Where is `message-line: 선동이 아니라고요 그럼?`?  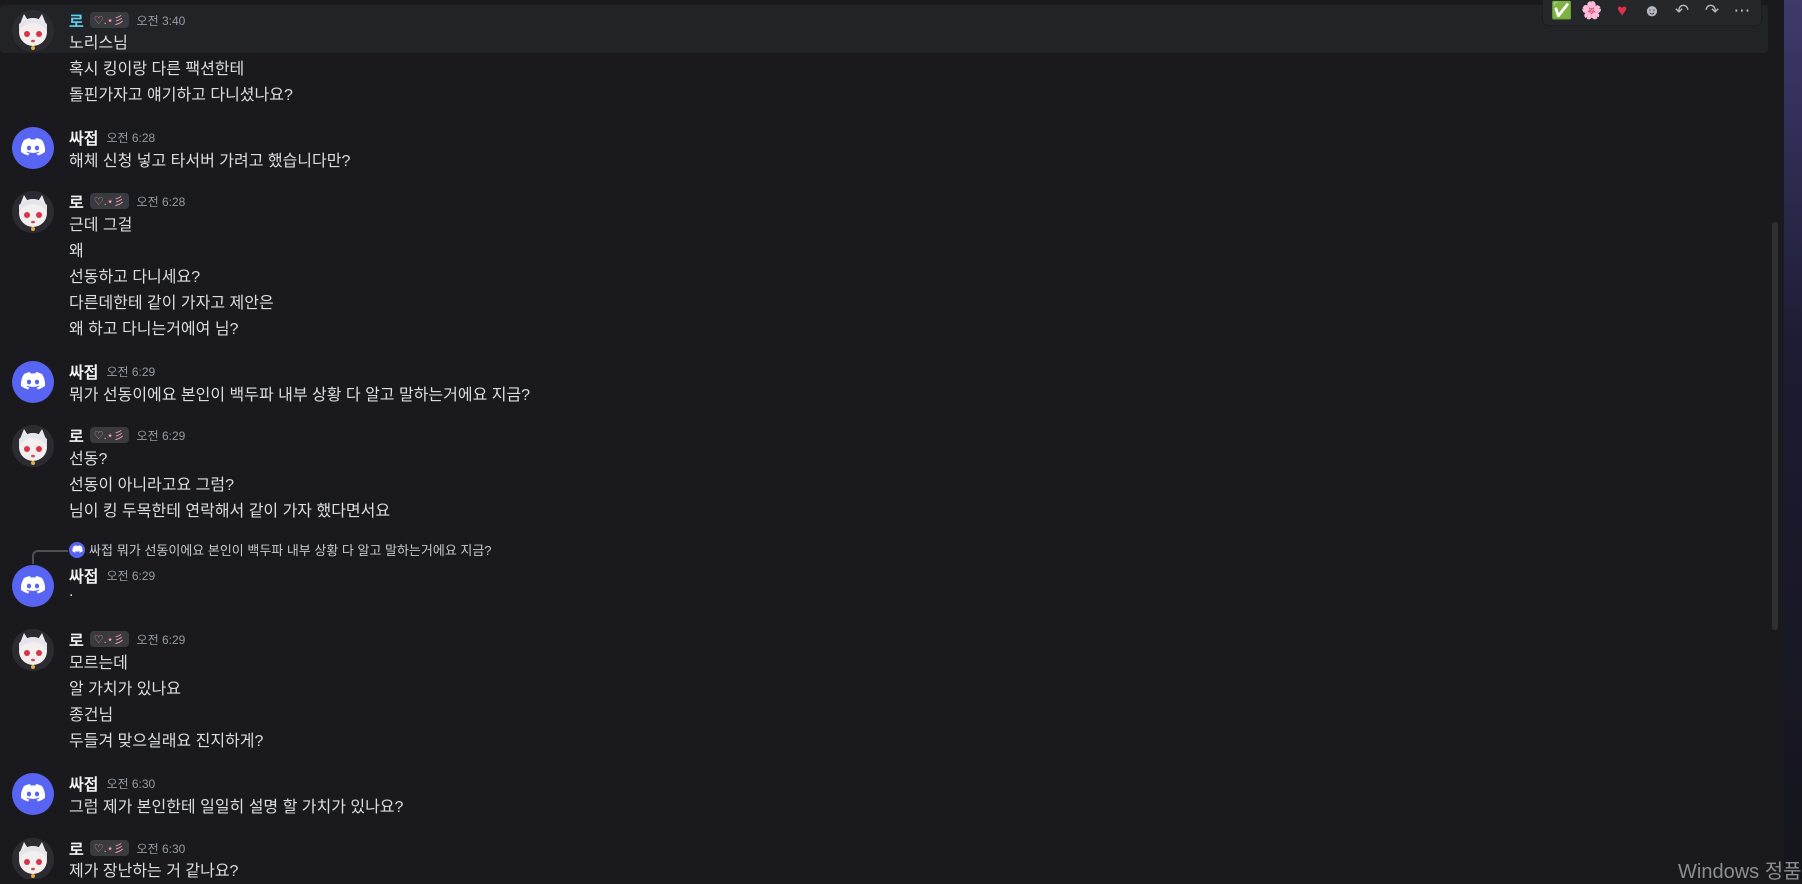 message-line: 선동이 아니라고요 그럼? is located at coordinates (151, 485).